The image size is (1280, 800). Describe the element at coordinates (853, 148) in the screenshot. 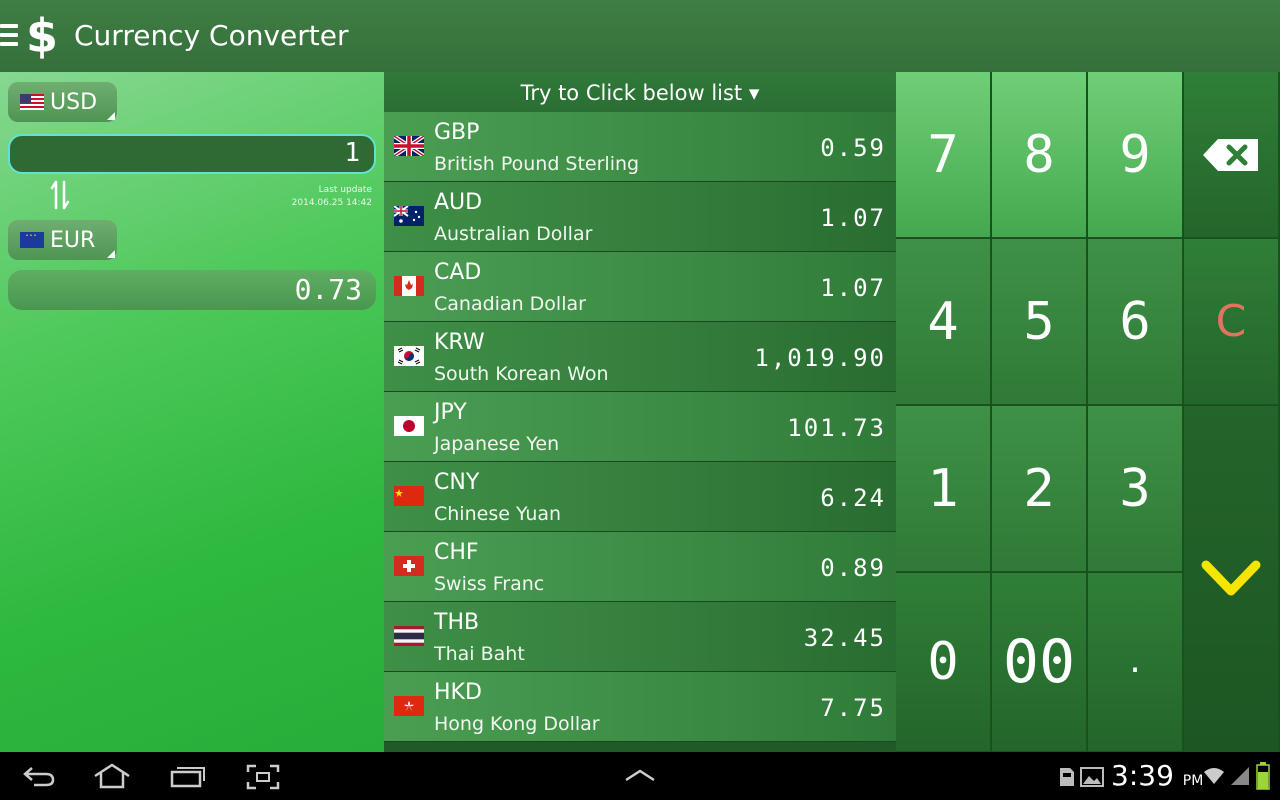

I see `currency-value: 0.59` at that location.